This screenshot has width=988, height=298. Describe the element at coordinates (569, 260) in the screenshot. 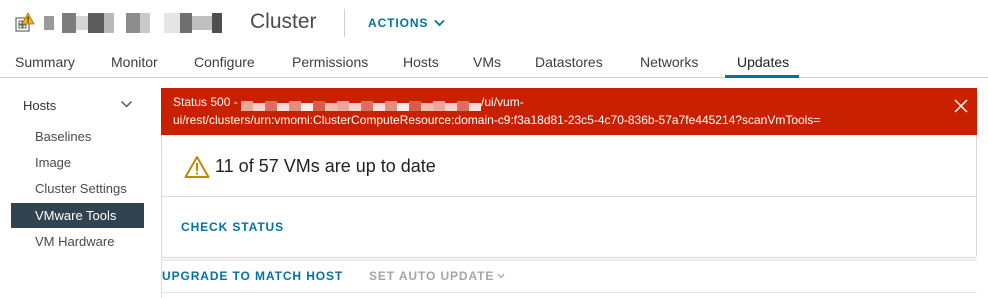

I see `card-shadow` at that location.